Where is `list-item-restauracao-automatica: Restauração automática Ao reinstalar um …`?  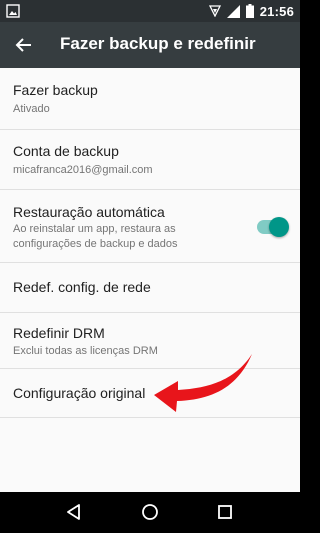
list-item-restauracao-automatica: Restauração automática Ao reinstalar um … is located at coordinates (150, 226).